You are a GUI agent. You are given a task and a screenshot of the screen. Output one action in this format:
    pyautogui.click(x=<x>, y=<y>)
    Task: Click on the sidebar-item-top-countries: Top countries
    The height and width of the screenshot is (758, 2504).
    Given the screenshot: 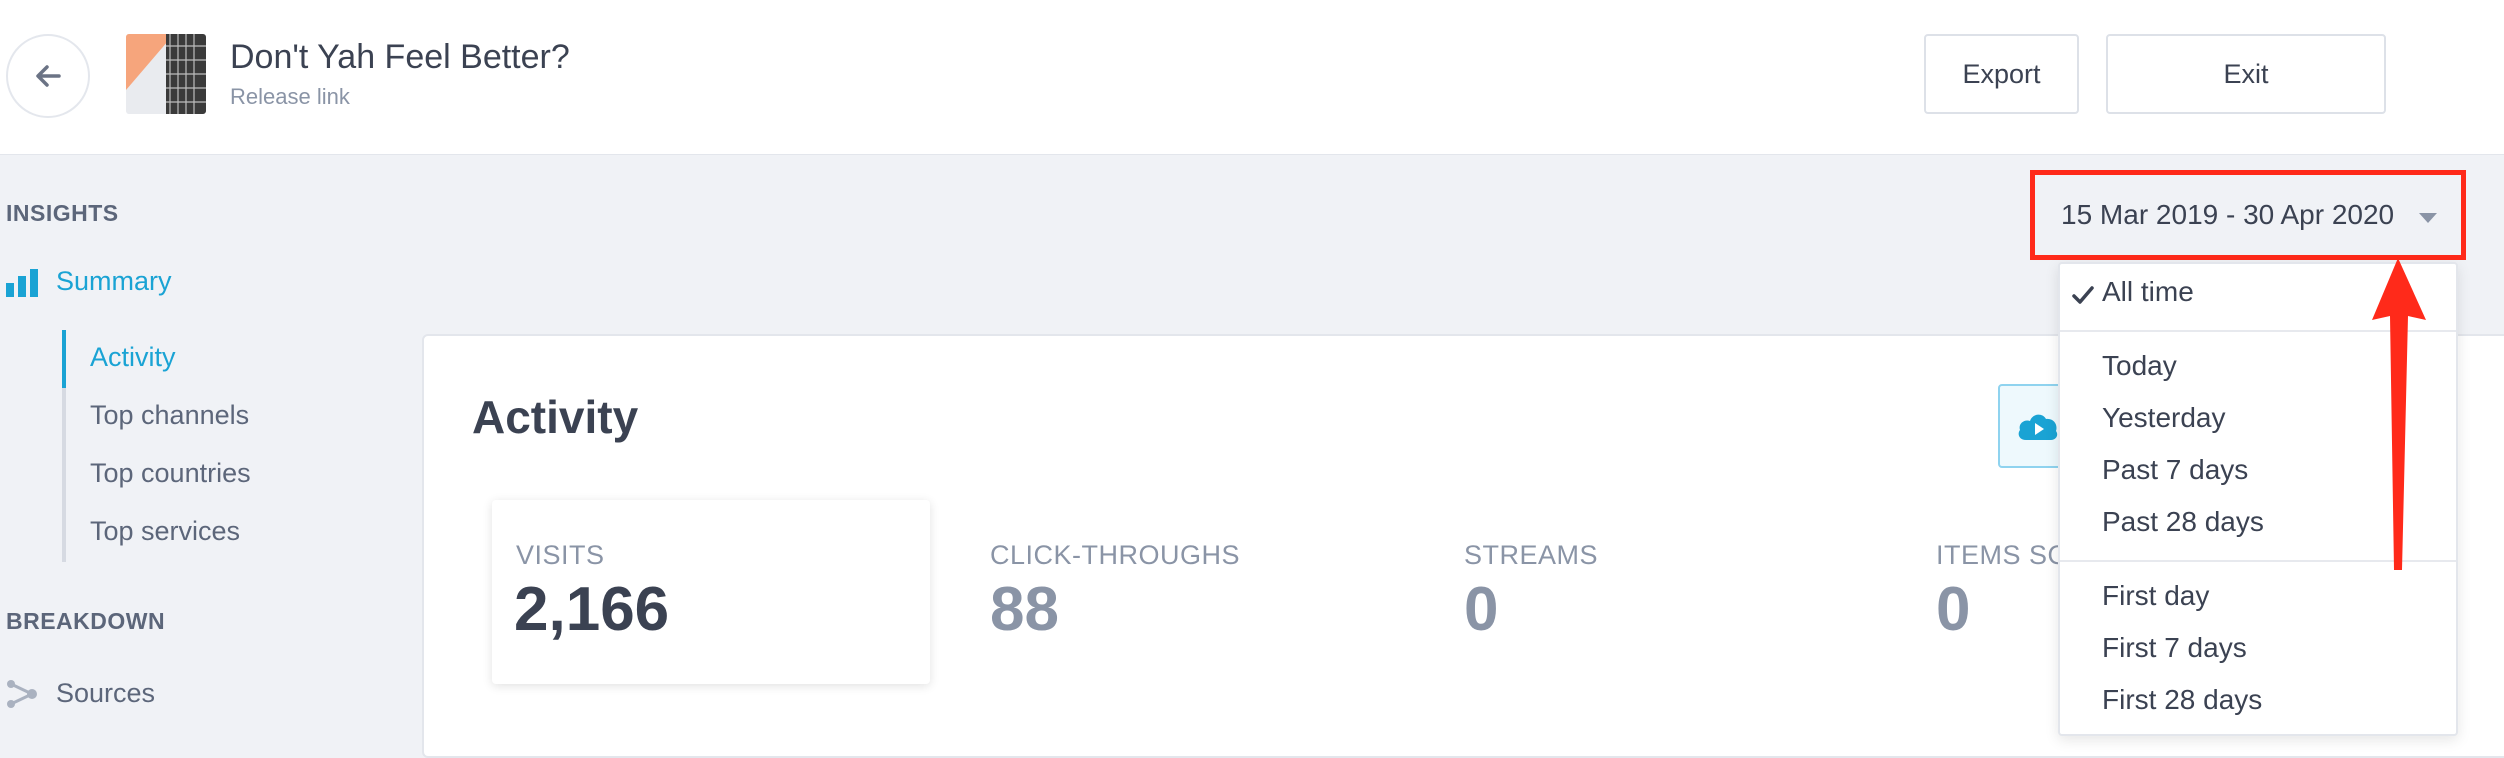 What is the action you would take?
    pyautogui.click(x=170, y=473)
    